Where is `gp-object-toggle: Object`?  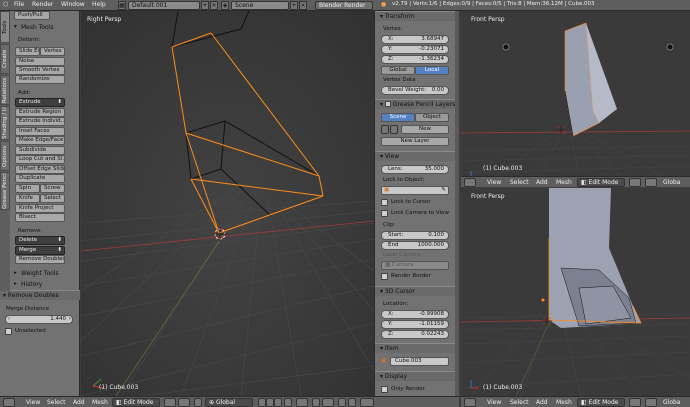
gp-object-toggle: Object is located at coordinates (432, 117).